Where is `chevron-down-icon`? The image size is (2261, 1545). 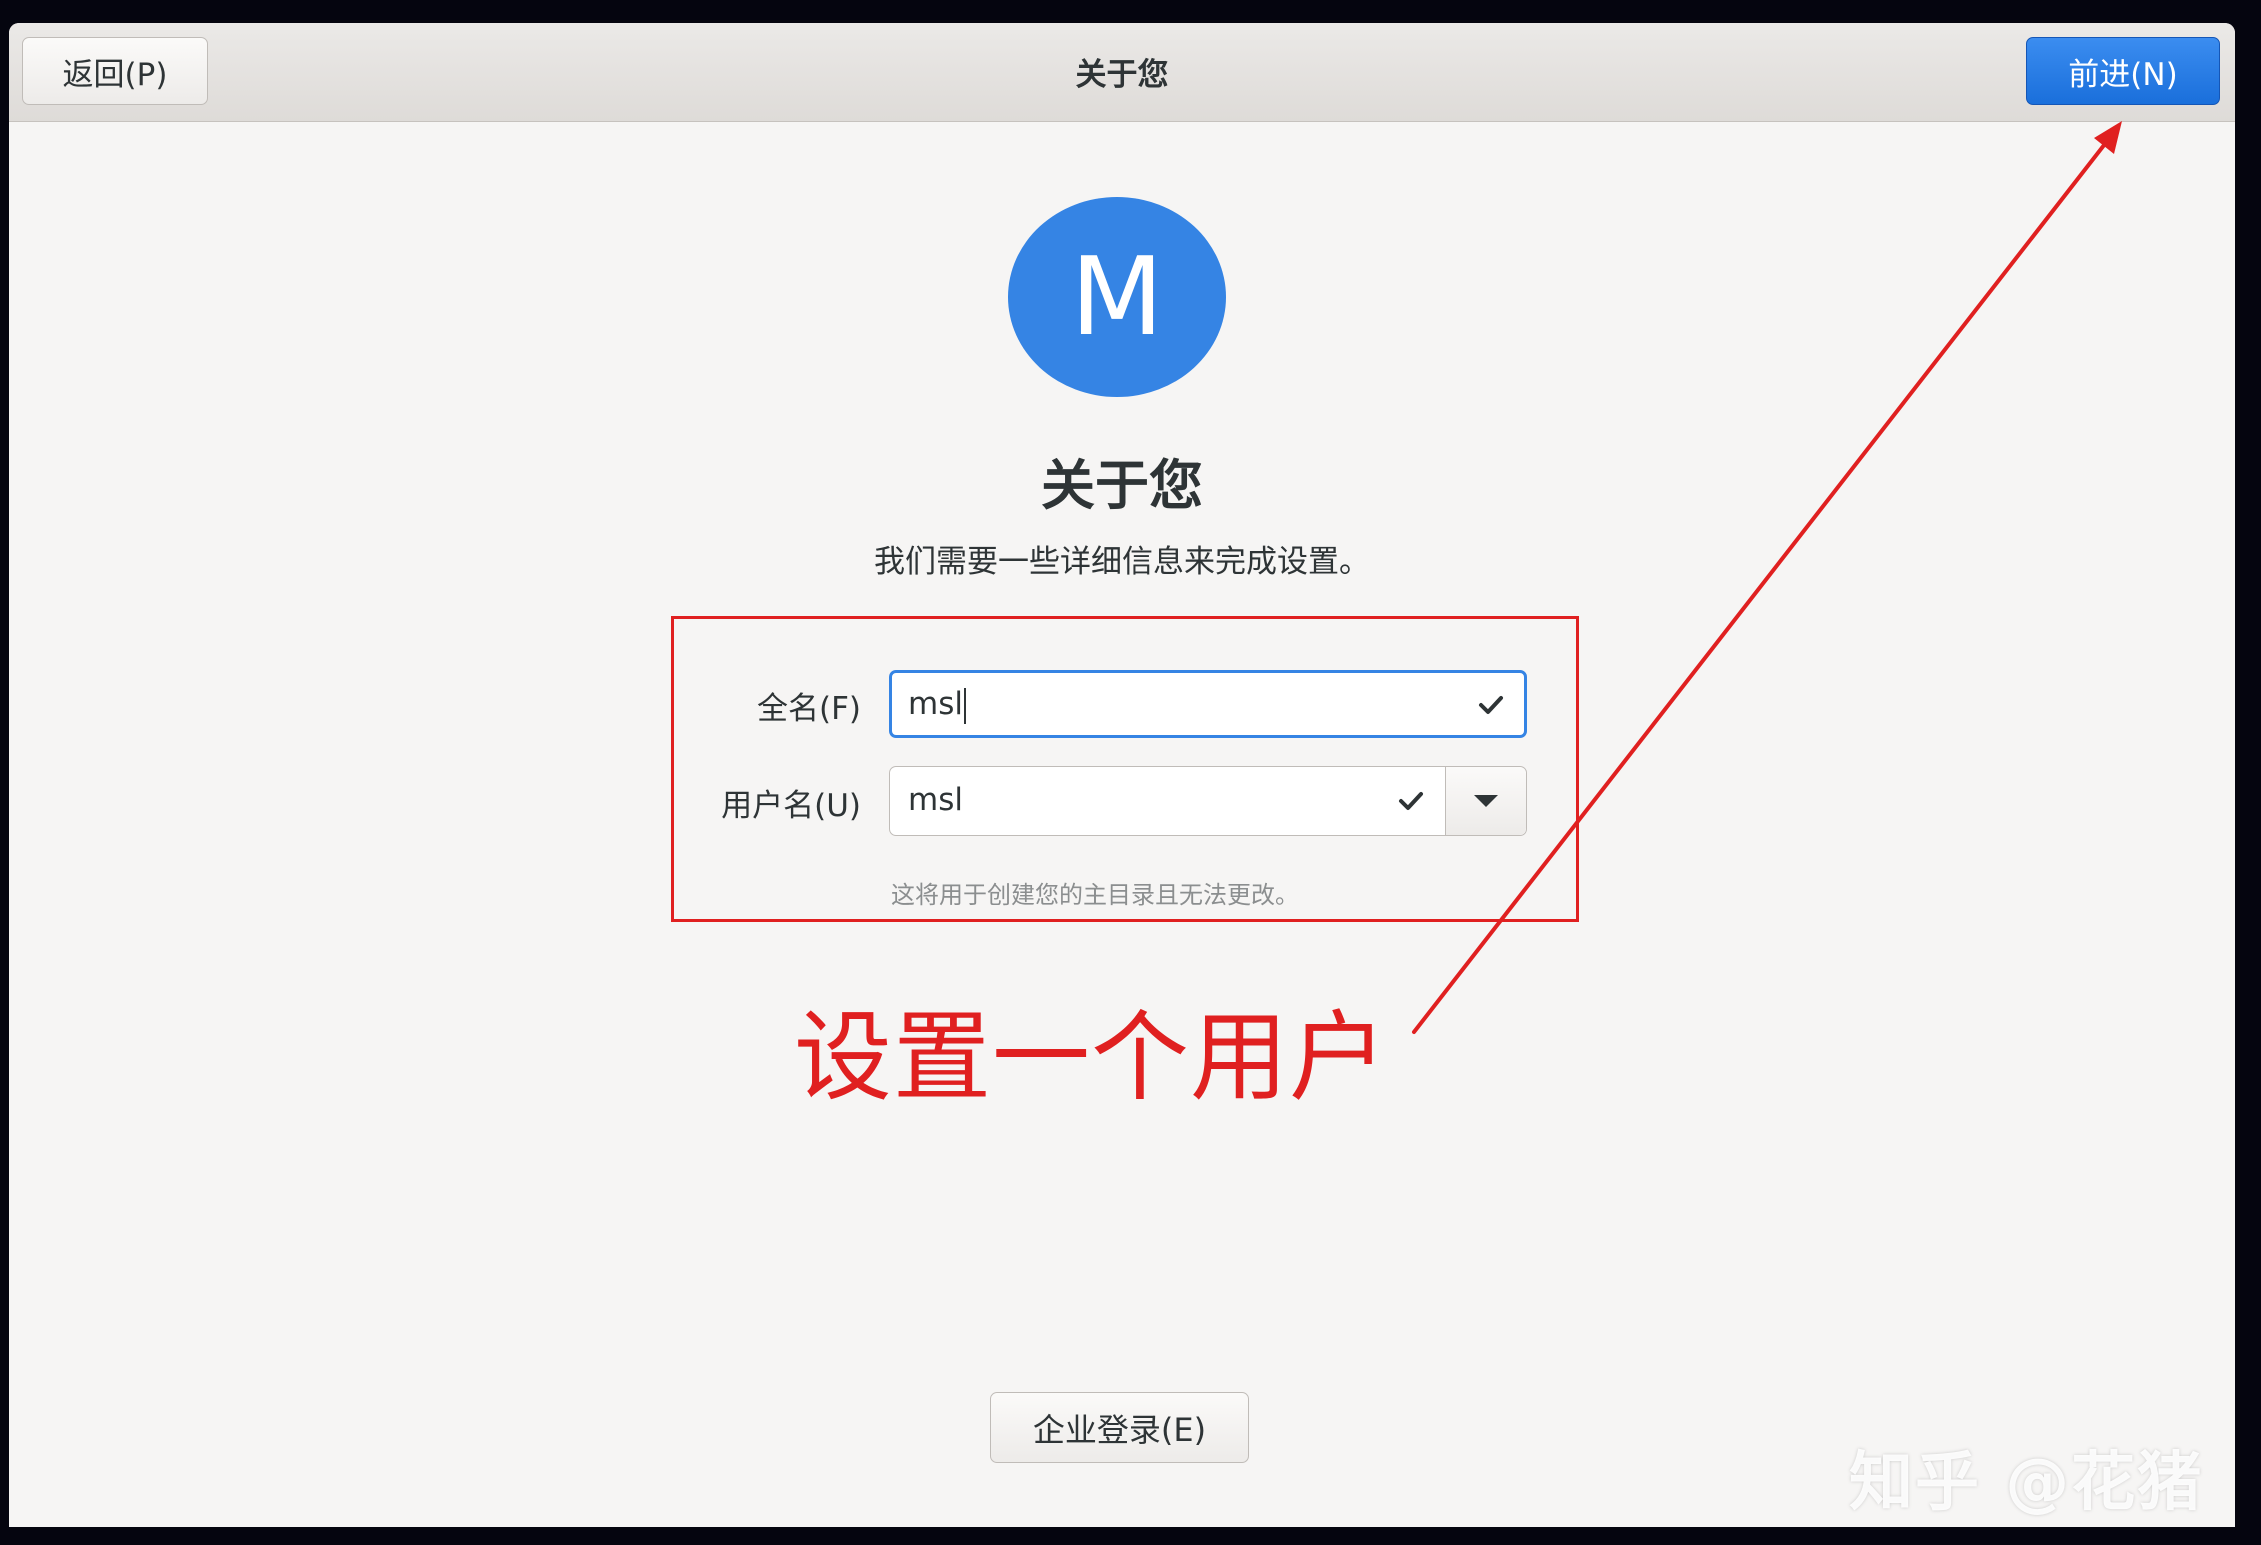
chevron-down-icon is located at coordinates (1486, 801).